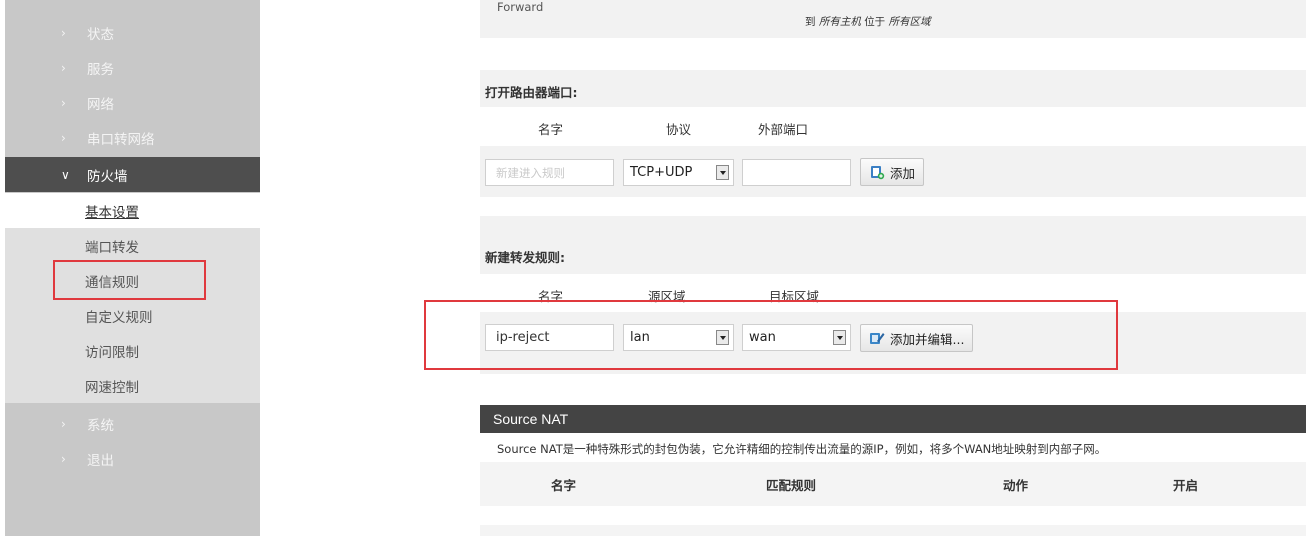 The height and width of the screenshot is (536, 1306). Describe the element at coordinates (100, 69) in the screenshot. I see `nav-item-label: 服务` at that location.